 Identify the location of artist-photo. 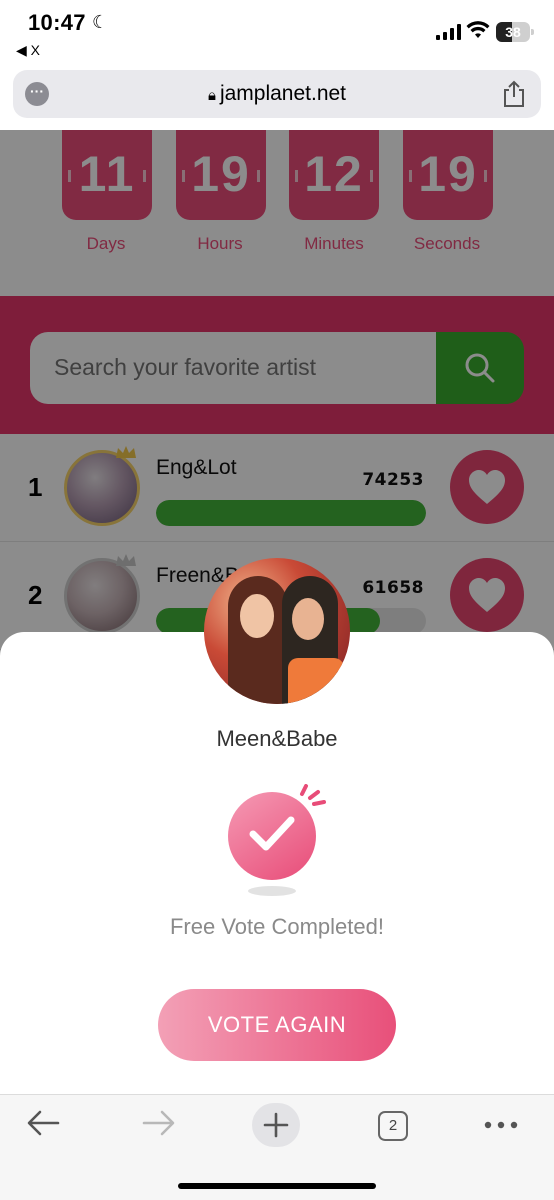
(277, 631).